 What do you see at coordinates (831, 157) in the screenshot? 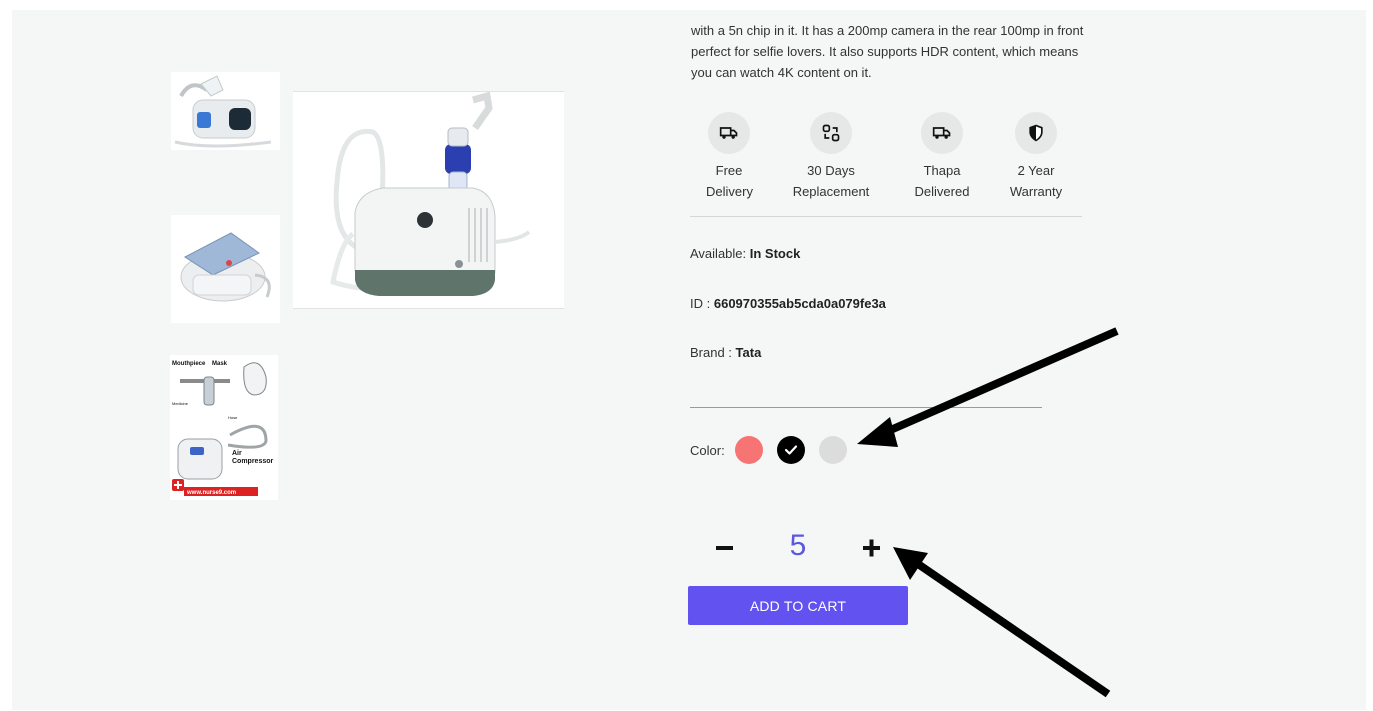
I see `feature-replacement: 30 Days Replacement` at bounding box center [831, 157].